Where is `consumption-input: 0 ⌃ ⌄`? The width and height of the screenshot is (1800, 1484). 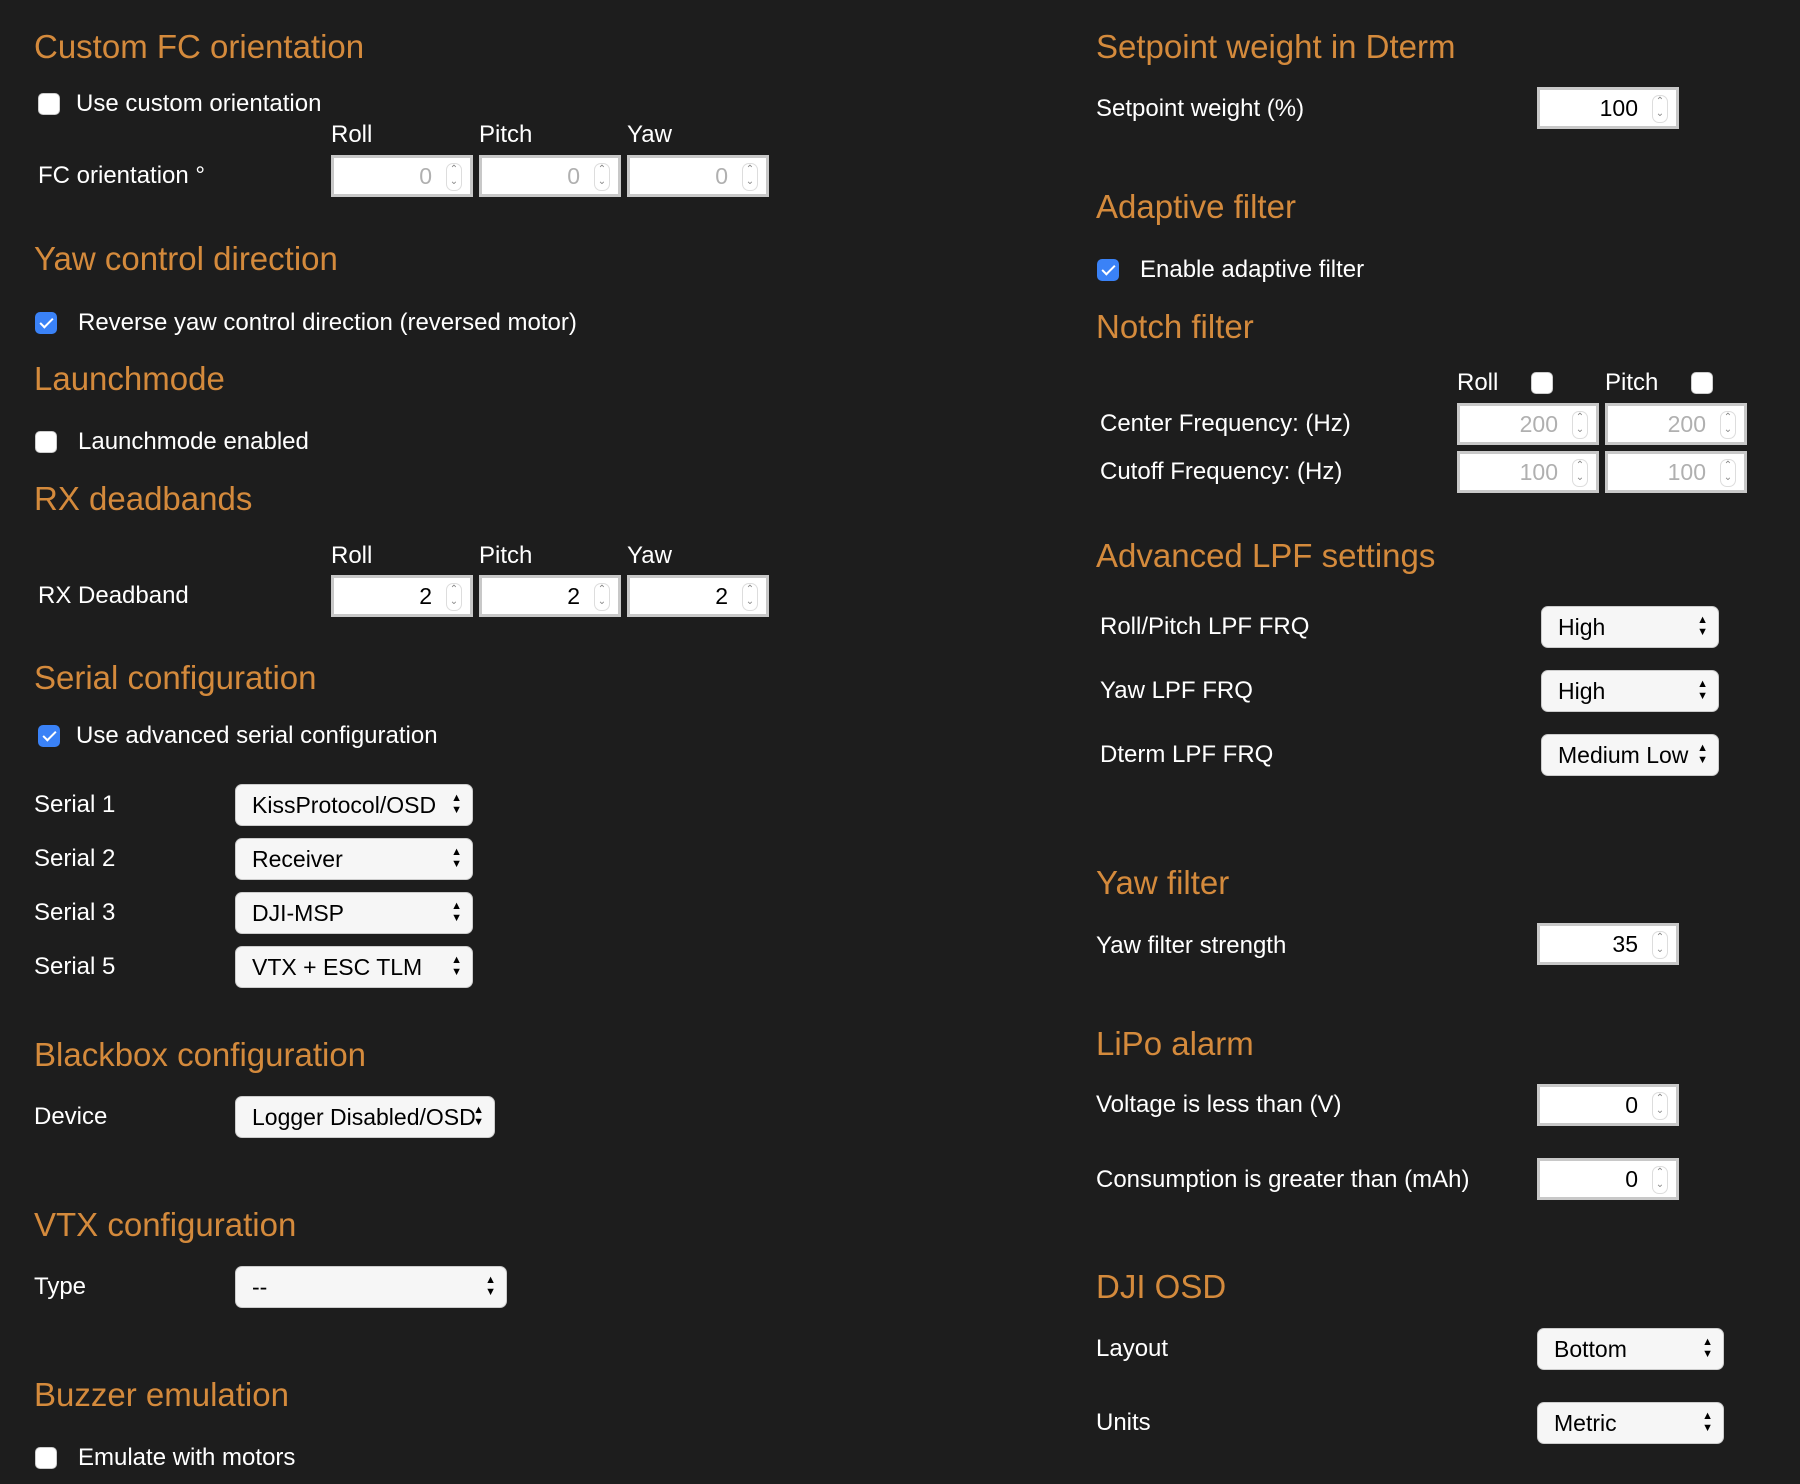 consumption-input: 0 ⌃ ⌄ is located at coordinates (1608, 1179).